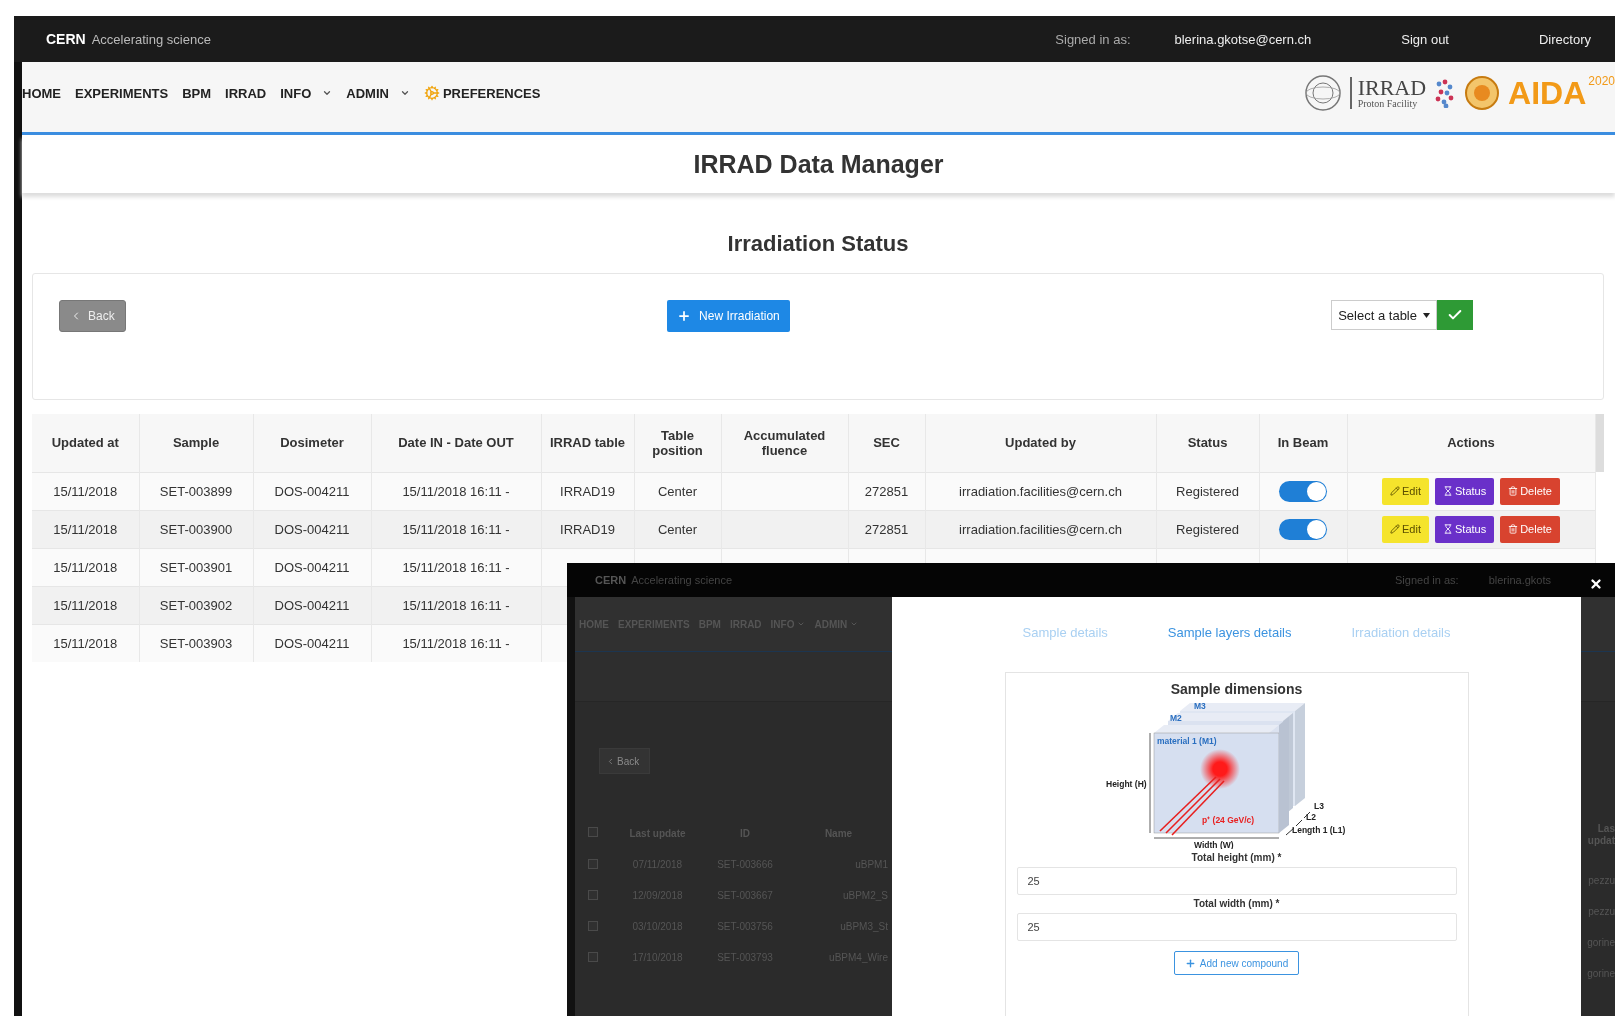  What do you see at coordinates (1519, 580) in the screenshot?
I see `user-email: blerina.gkots` at bounding box center [1519, 580].